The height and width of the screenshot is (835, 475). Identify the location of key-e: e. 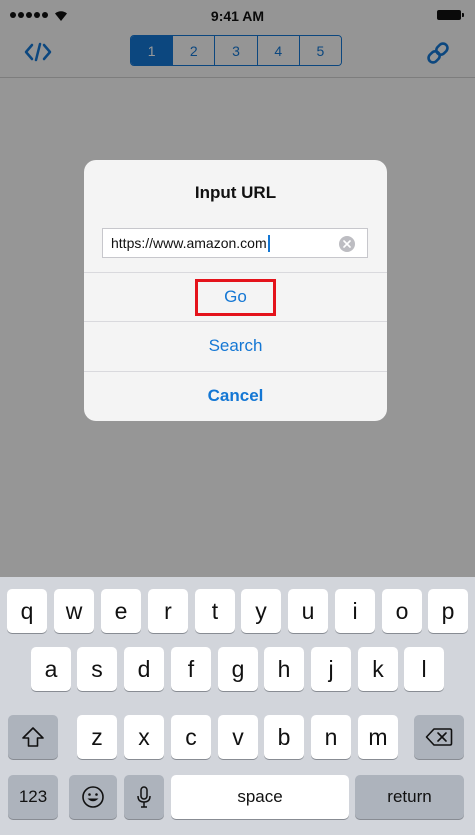
(121, 611).